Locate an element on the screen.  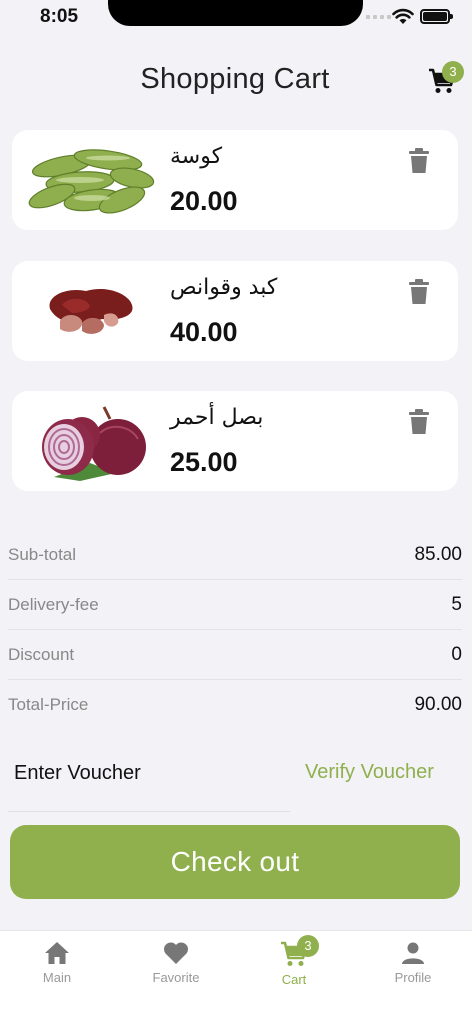
delivery-fee-row: Delivery-fee 5 is located at coordinates (235, 605).